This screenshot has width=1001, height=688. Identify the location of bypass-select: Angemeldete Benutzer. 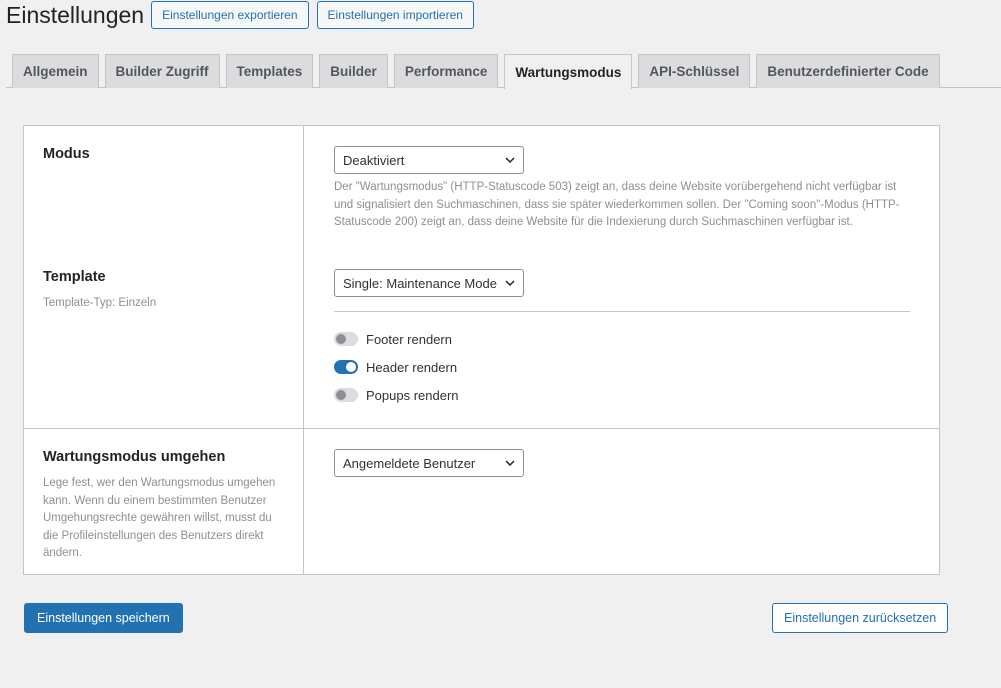
(429, 463).